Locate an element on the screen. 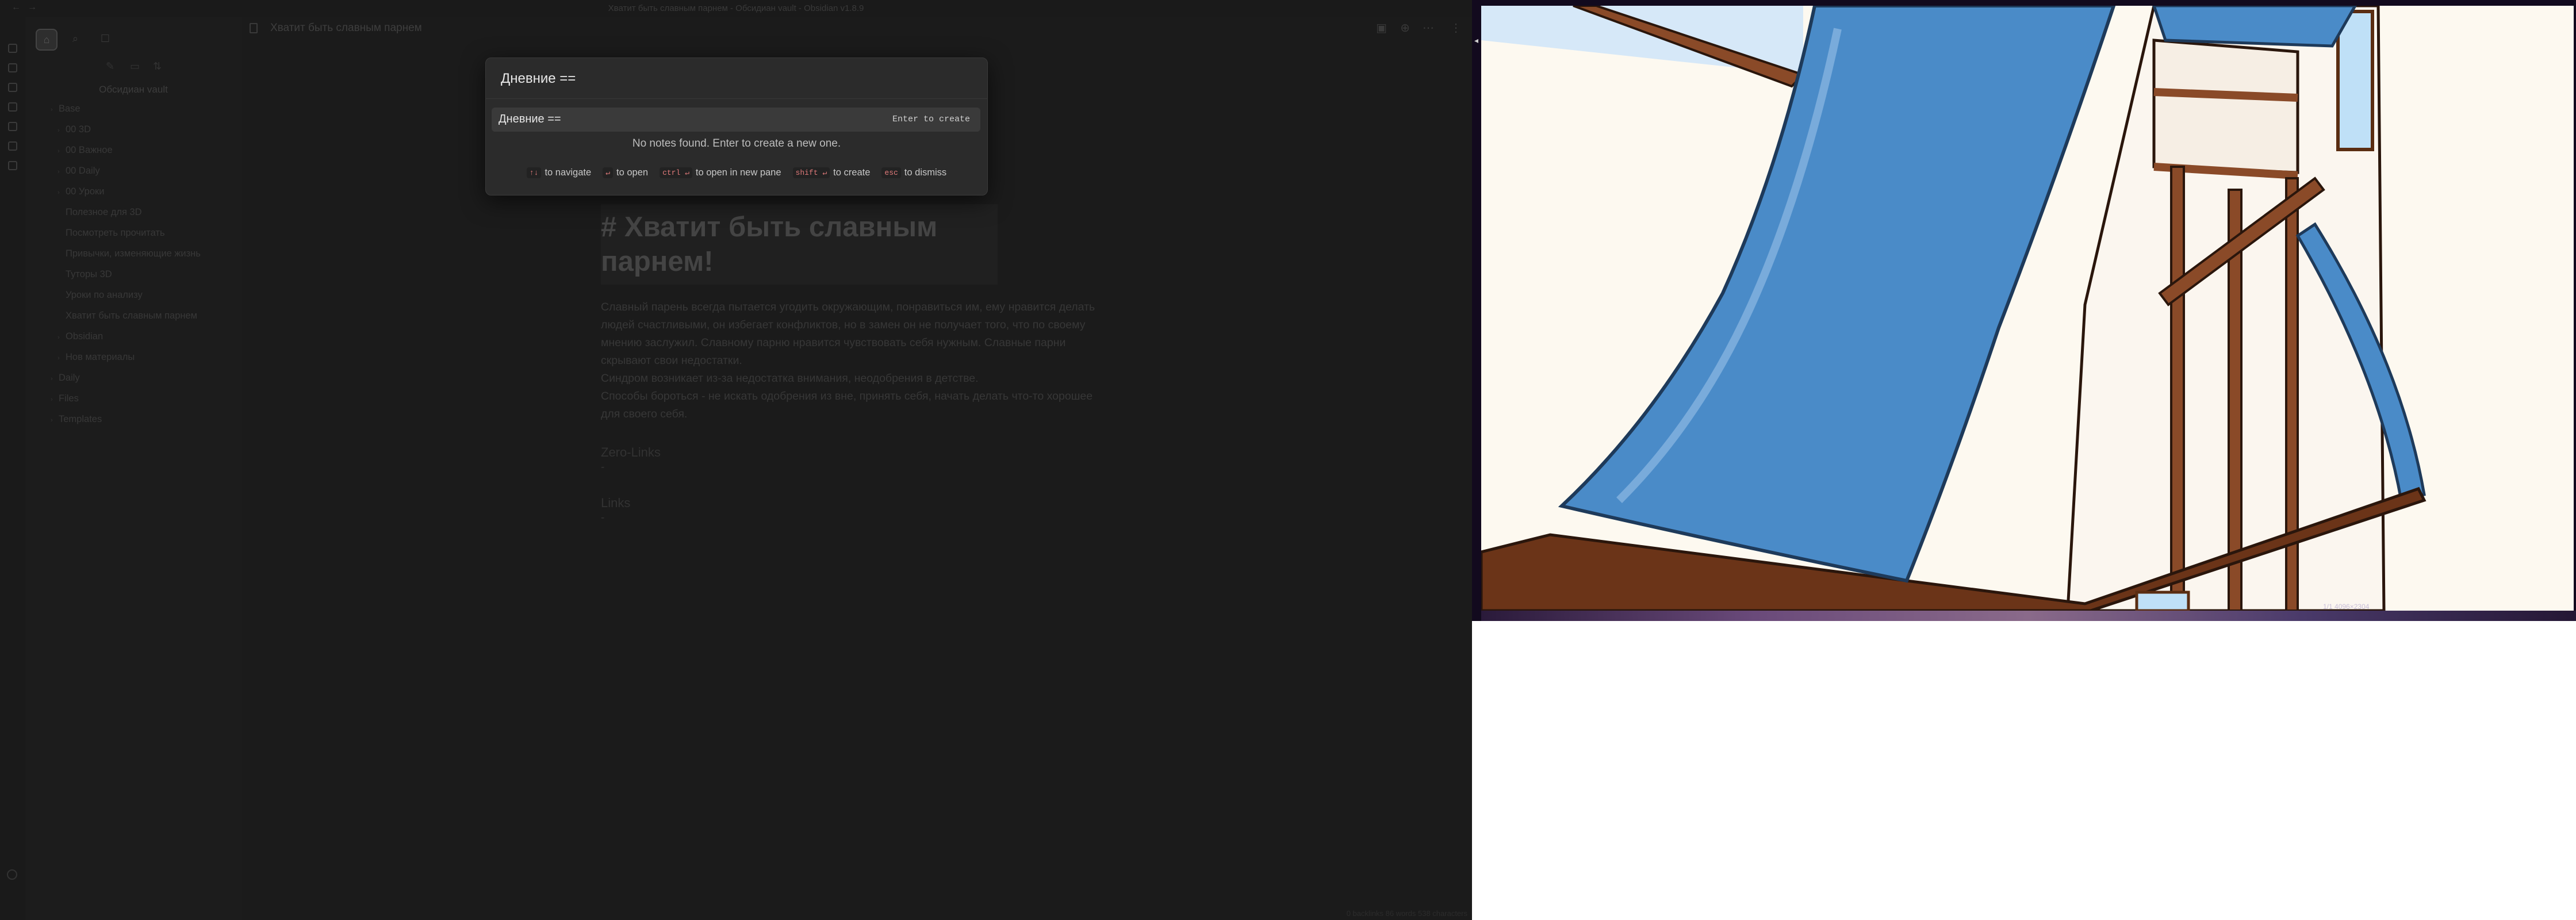  zero-links-heading: Zero-Links is located at coordinates (631, 452).